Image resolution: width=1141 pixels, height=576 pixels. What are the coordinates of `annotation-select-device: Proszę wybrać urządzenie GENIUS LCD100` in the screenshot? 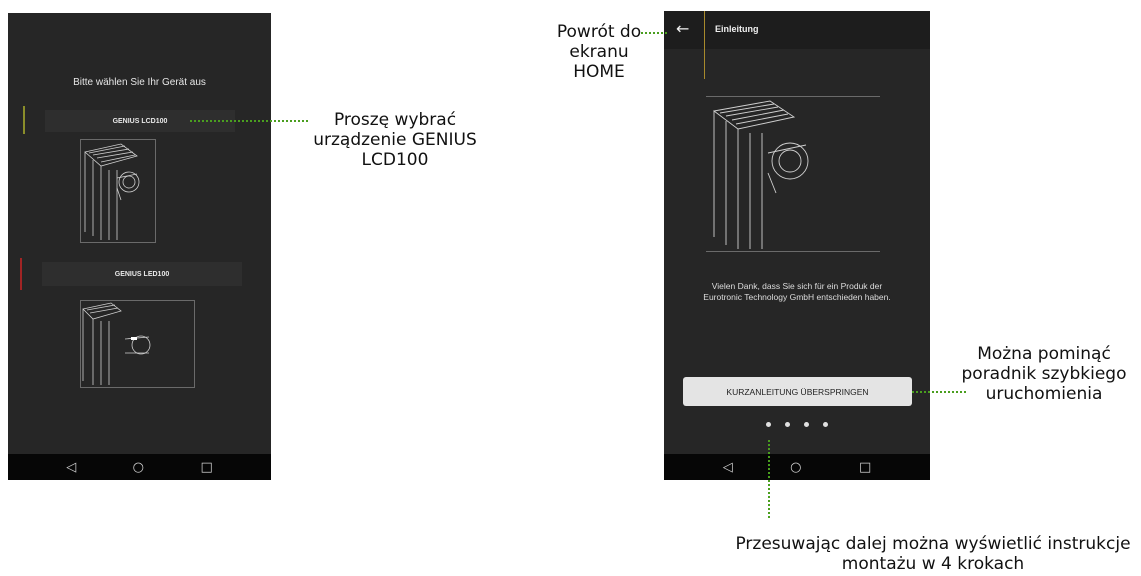 It's located at (395, 140).